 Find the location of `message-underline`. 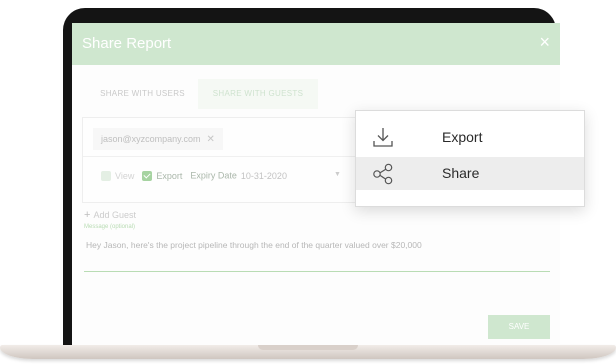

message-underline is located at coordinates (317, 271).